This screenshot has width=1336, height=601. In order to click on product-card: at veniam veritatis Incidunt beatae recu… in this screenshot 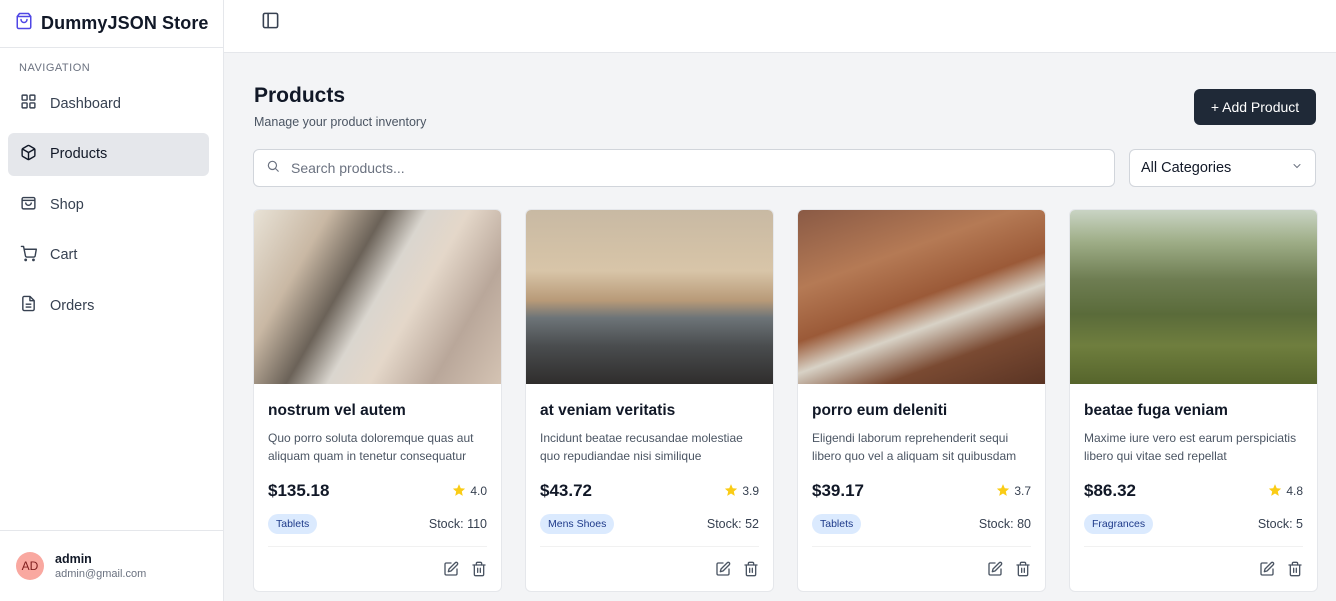, I will do `click(649, 400)`.